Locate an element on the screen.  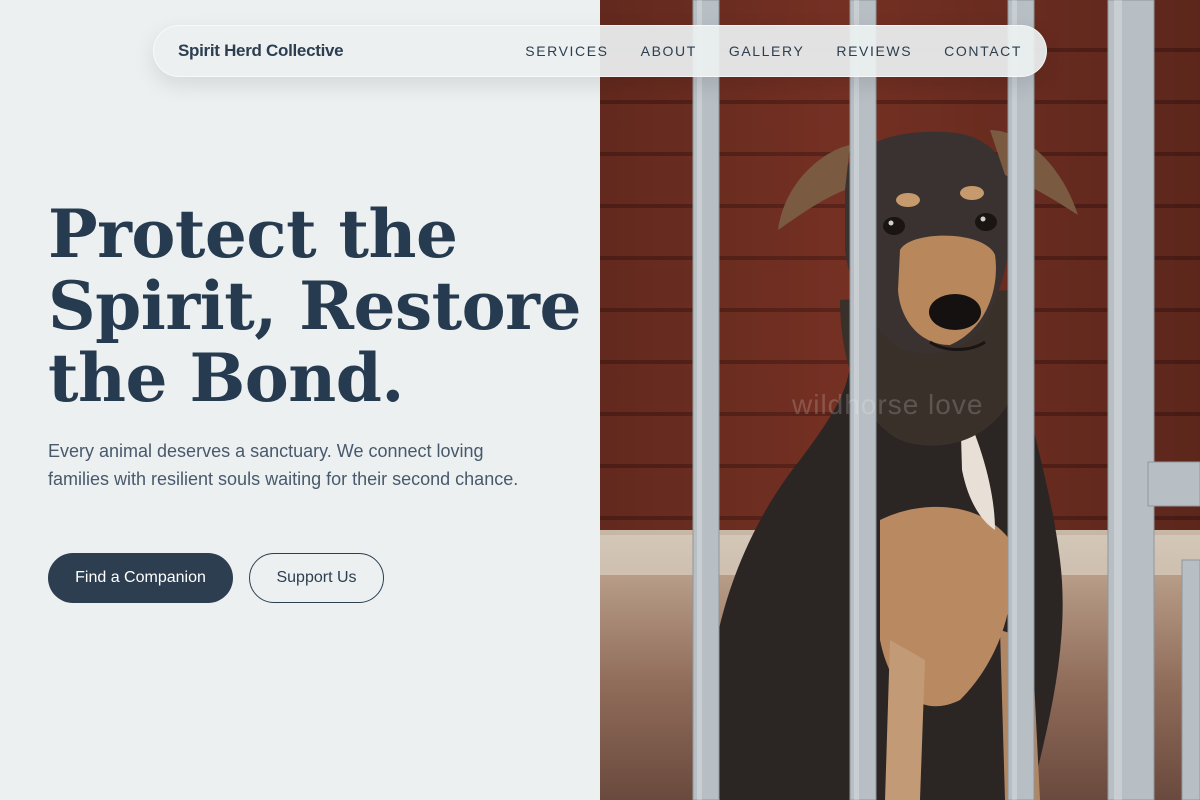
nav-link-reviews: REVIEWS is located at coordinates (874, 51).